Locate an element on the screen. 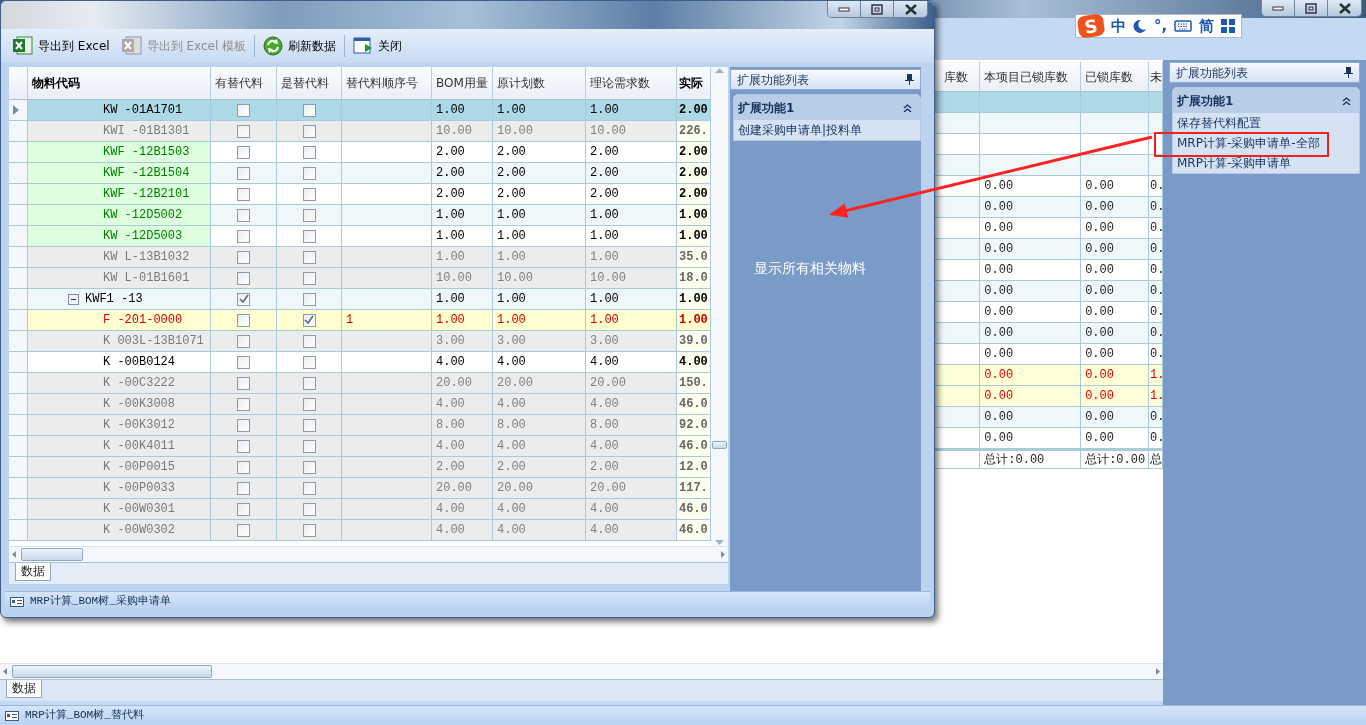  function-link: 保存替代料配置 is located at coordinates (1266, 123).